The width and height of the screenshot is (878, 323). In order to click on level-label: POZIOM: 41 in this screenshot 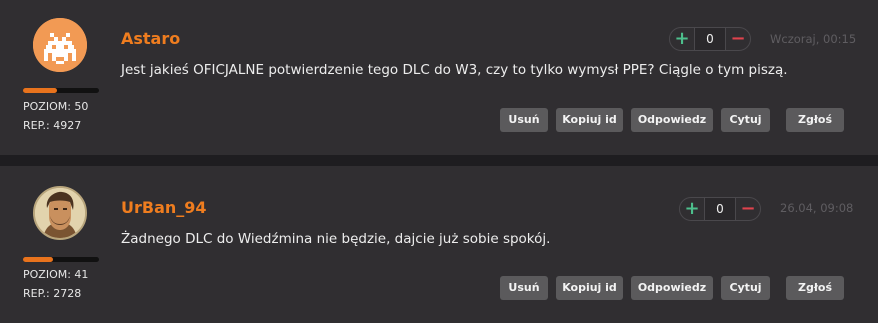, I will do `click(56, 274)`.